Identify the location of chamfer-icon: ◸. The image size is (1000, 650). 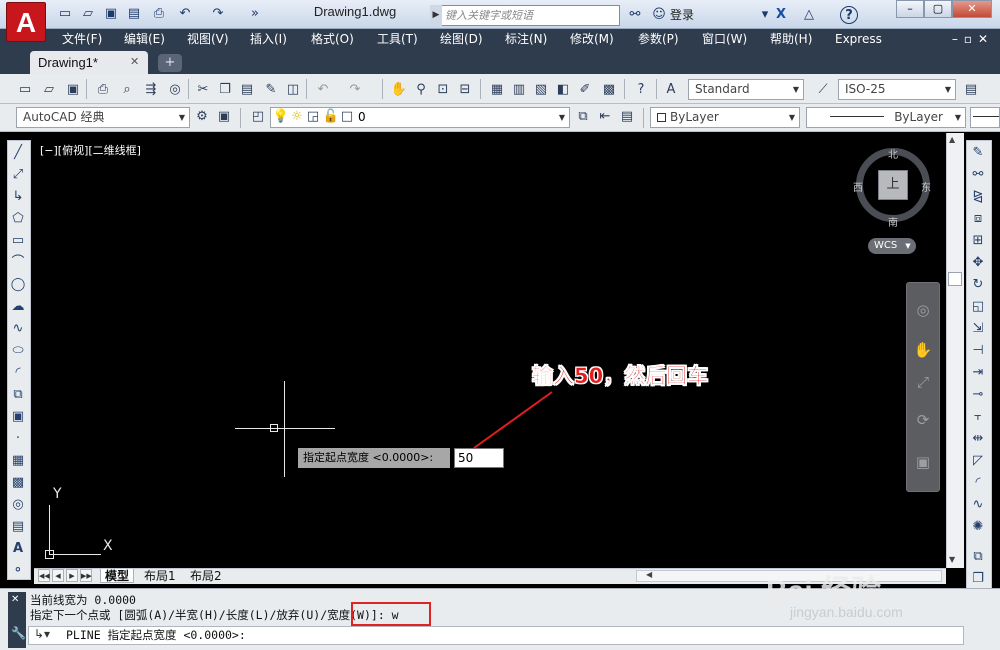
(978, 461).